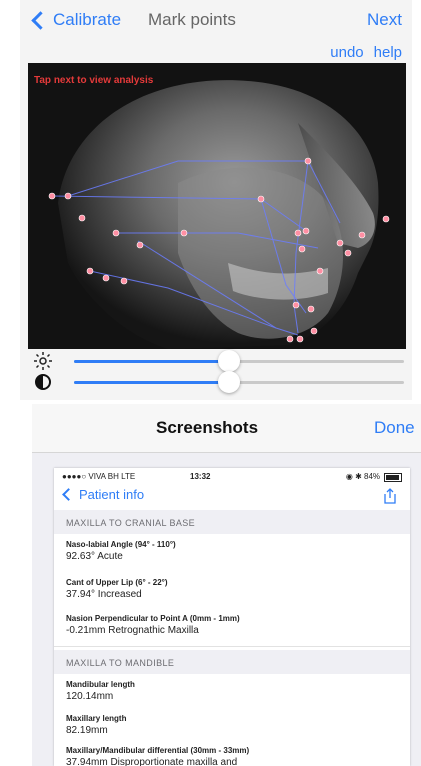 The width and height of the screenshot is (421, 766). I want to click on row-value: -0.21mm Retrognathic Maxilla, so click(132, 630).